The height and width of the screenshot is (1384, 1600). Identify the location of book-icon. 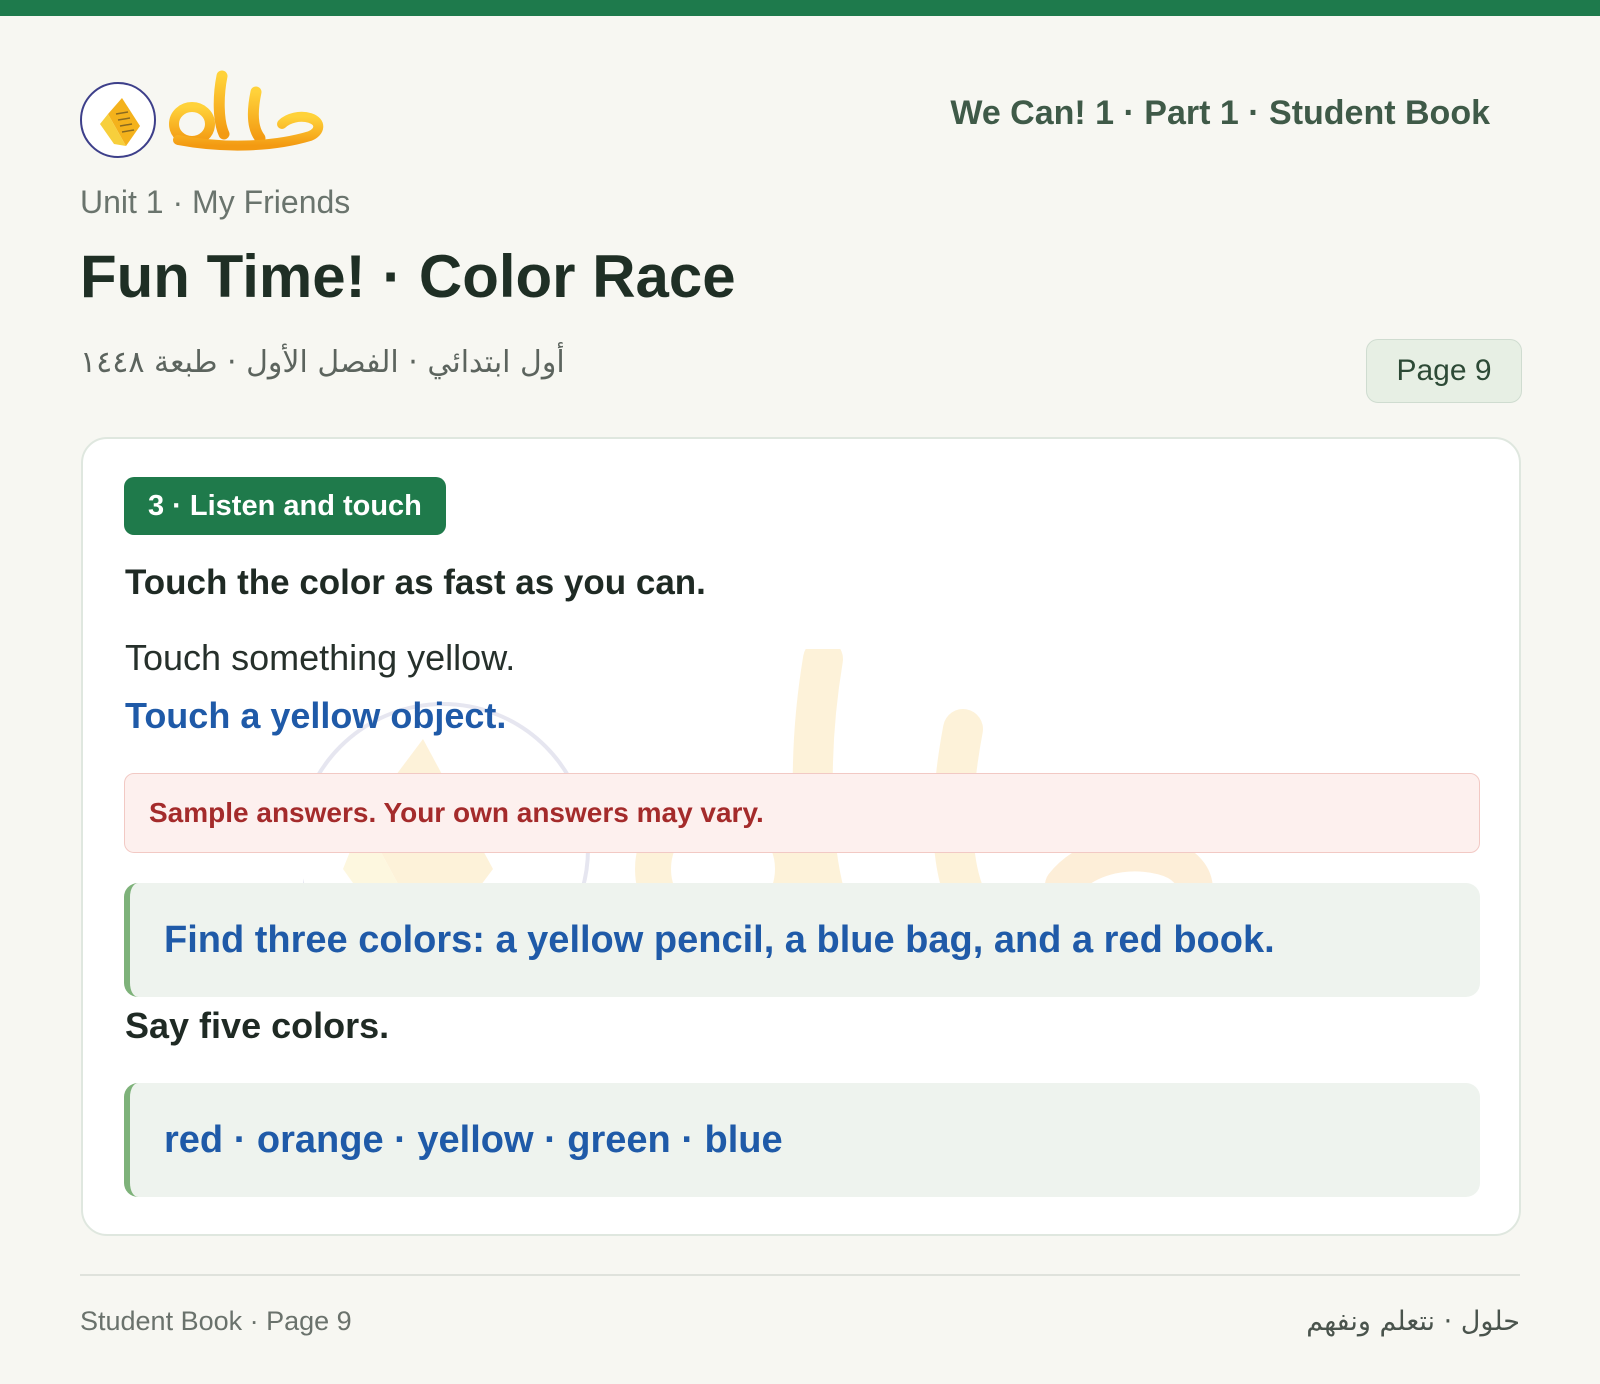
(118, 120).